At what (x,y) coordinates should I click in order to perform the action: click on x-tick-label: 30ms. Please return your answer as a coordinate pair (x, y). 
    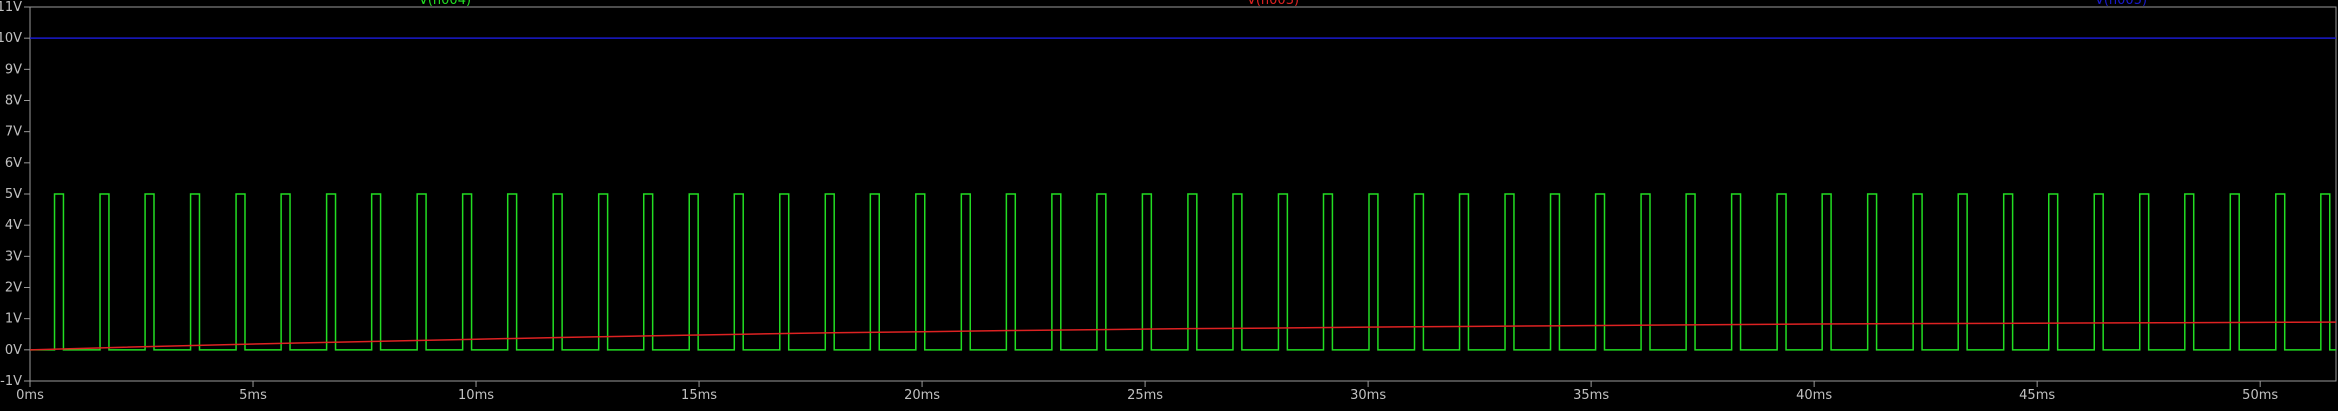
    Looking at the image, I should click on (1368, 395).